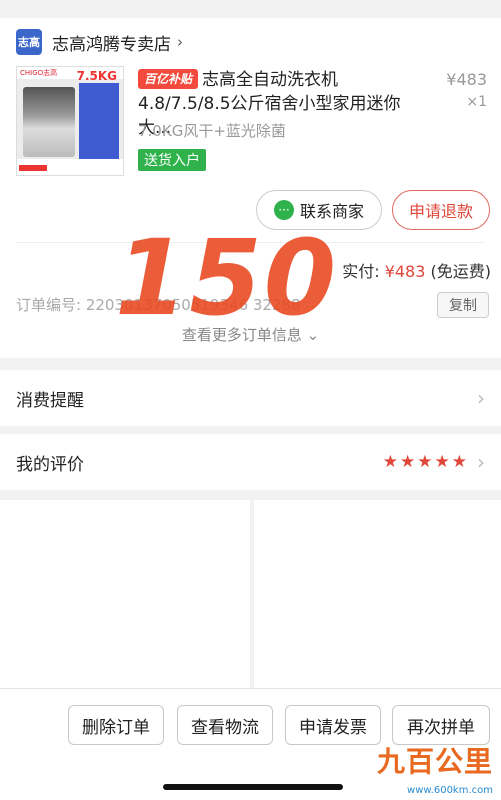 Image resolution: width=501 pixels, height=800 pixels. Describe the element at coordinates (49, 122) in the screenshot. I see `washing-machine-image` at that location.